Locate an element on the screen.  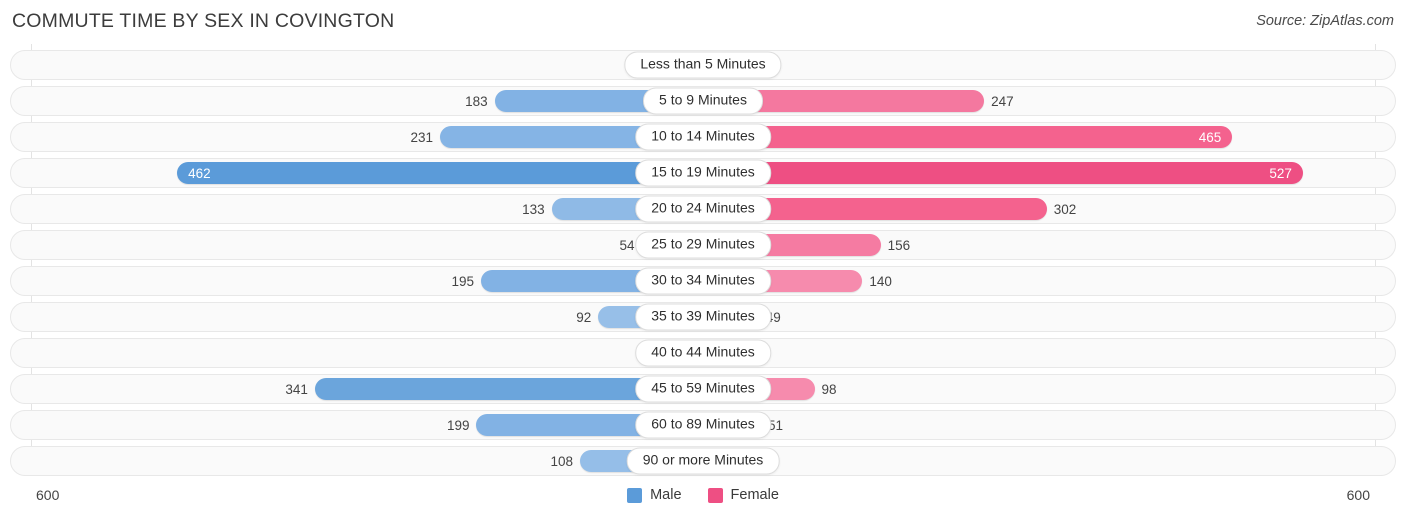
male-half: 231 is located at coordinates (357, 137).